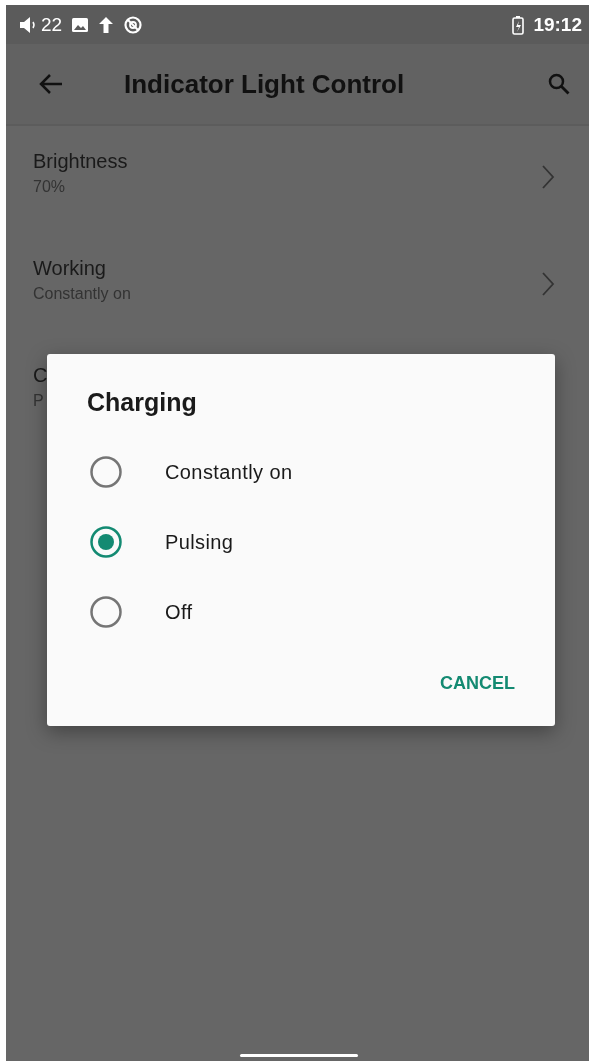 This screenshot has width=589, height=1061. What do you see at coordinates (70, 268) in the screenshot?
I see `setting-title: Working` at bounding box center [70, 268].